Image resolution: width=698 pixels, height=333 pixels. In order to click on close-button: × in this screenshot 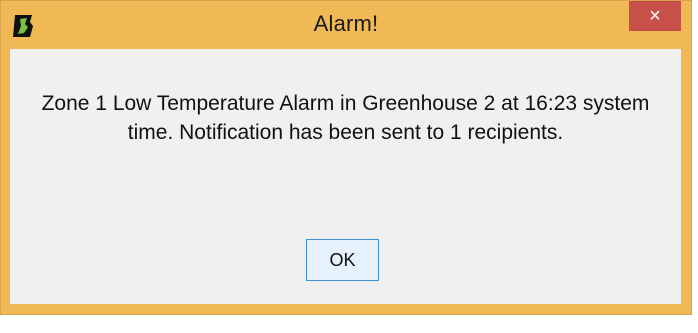, I will do `click(655, 16)`.